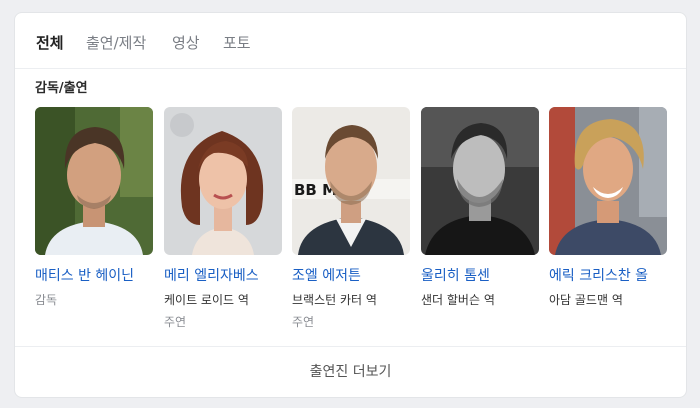 The image size is (700, 408). I want to click on tab-video: 영상, so click(186, 42).